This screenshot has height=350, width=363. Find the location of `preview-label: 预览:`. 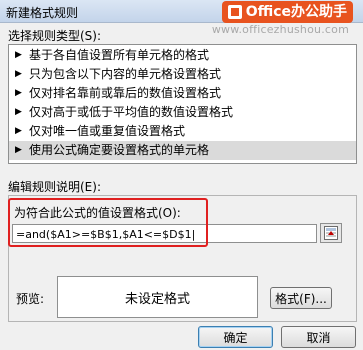

preview-label: 预览: is located at coordinates (30, 299).